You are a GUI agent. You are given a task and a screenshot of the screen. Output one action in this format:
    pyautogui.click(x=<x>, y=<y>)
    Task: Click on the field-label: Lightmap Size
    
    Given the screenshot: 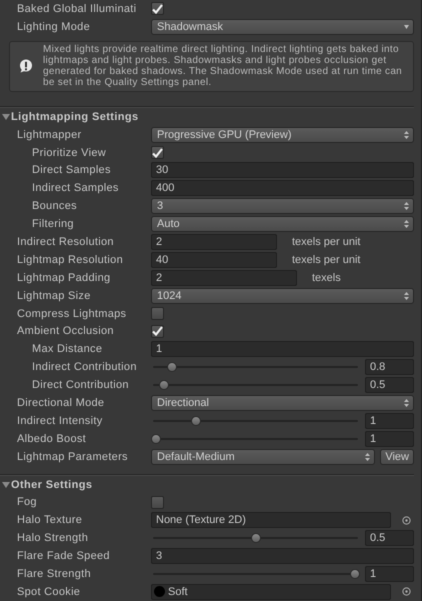 What is the action you would take?
    pyautogui.click(x=54, y=296)
    